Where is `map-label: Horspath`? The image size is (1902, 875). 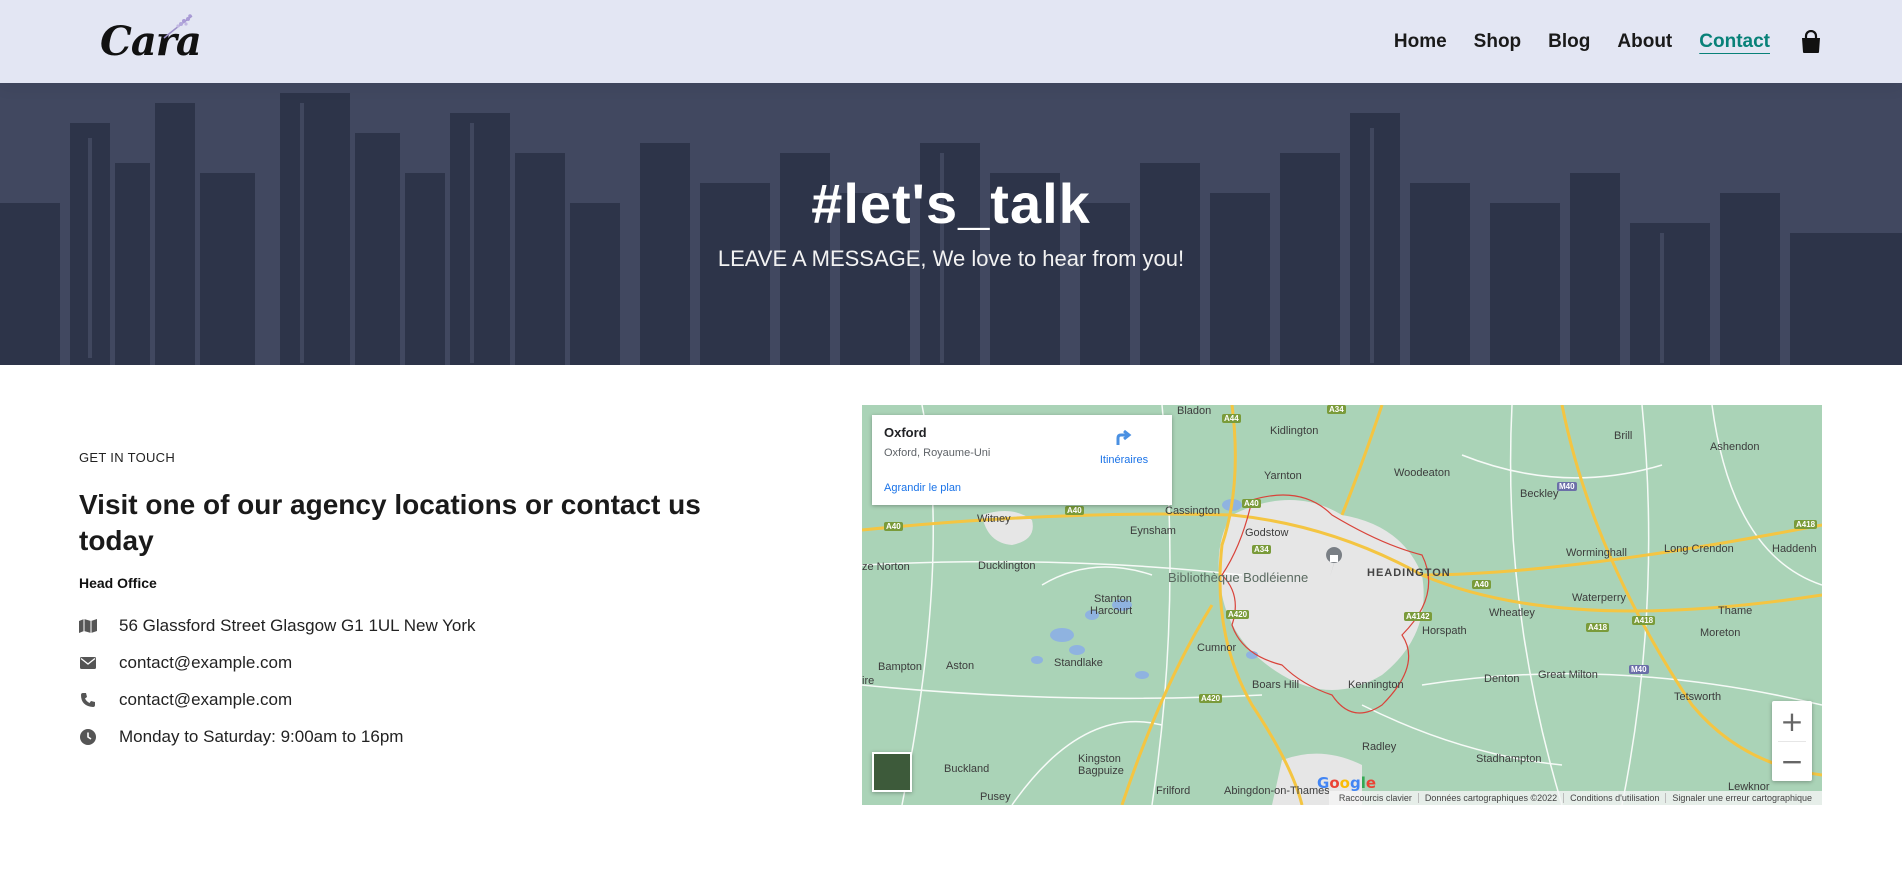 map-label: Horspath is located at coordinates (1444, 631).